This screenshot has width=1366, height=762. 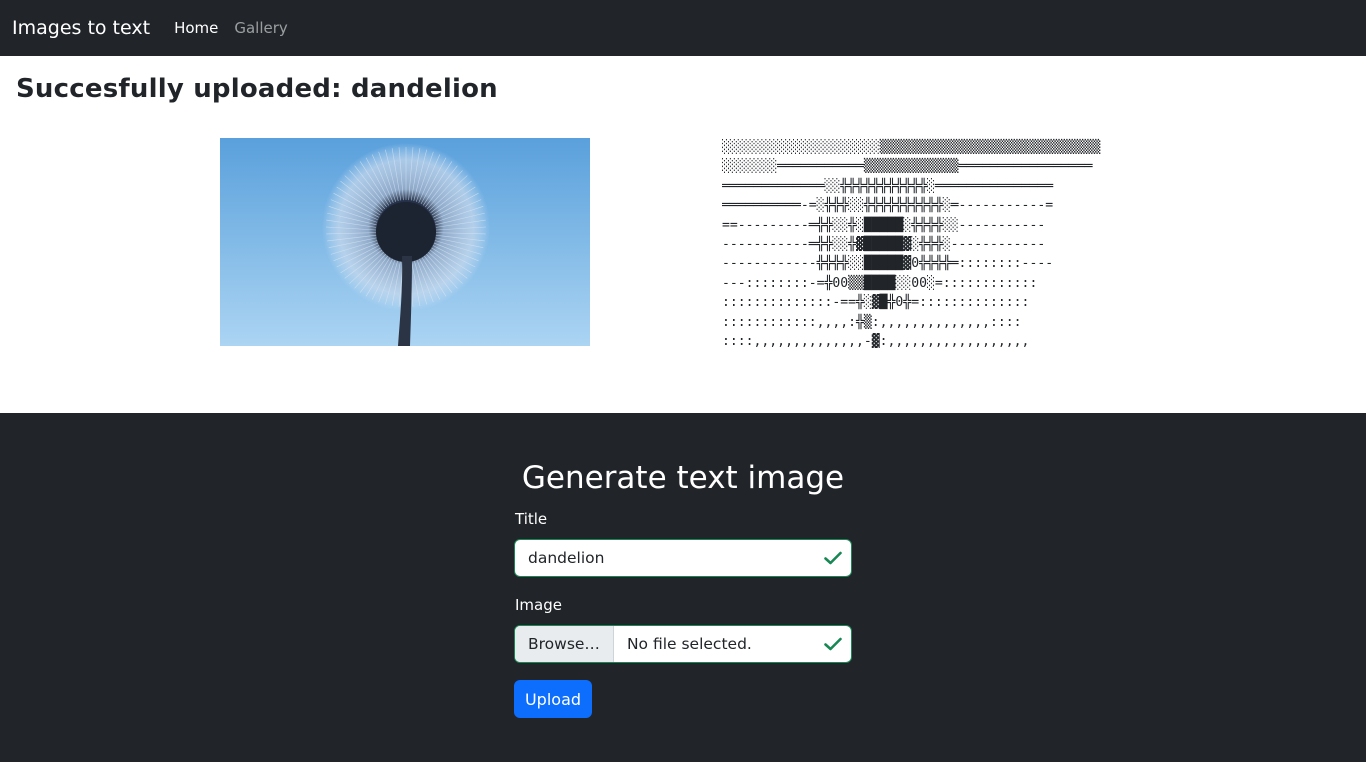 I want to click on navbar: Images to text Home Gallery, so click(x=683, y=28).